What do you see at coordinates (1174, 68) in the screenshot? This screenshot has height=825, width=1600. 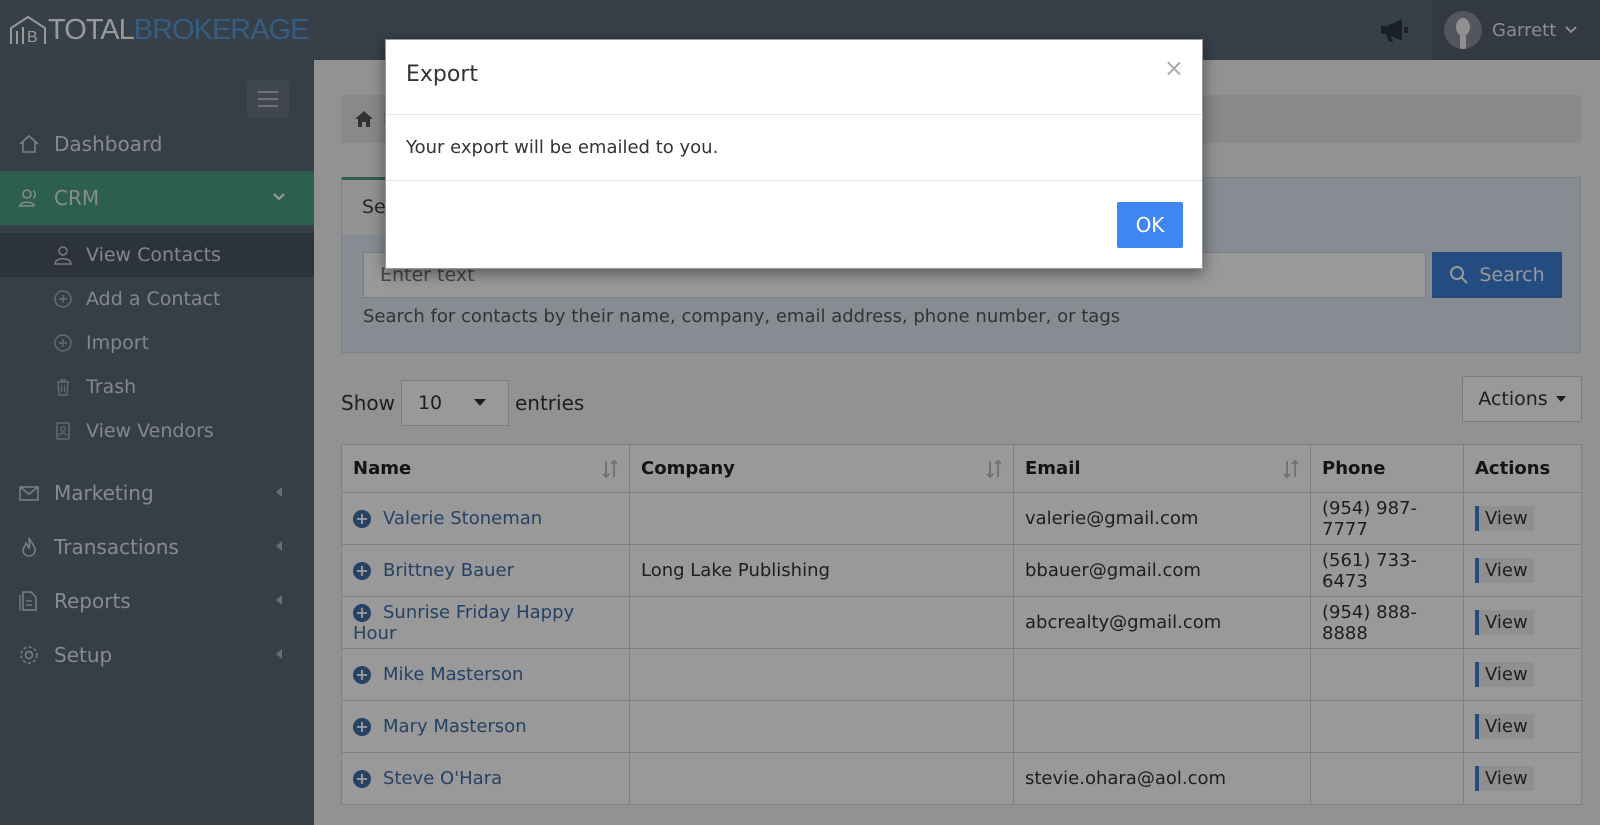 I see `close-icon: ×` at bounding box center [1174, 68].